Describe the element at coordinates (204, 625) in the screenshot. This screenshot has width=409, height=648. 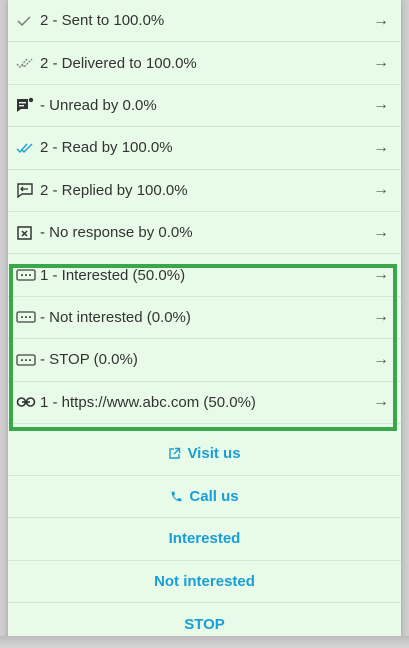
I see `stop-label: STOP` at that location.